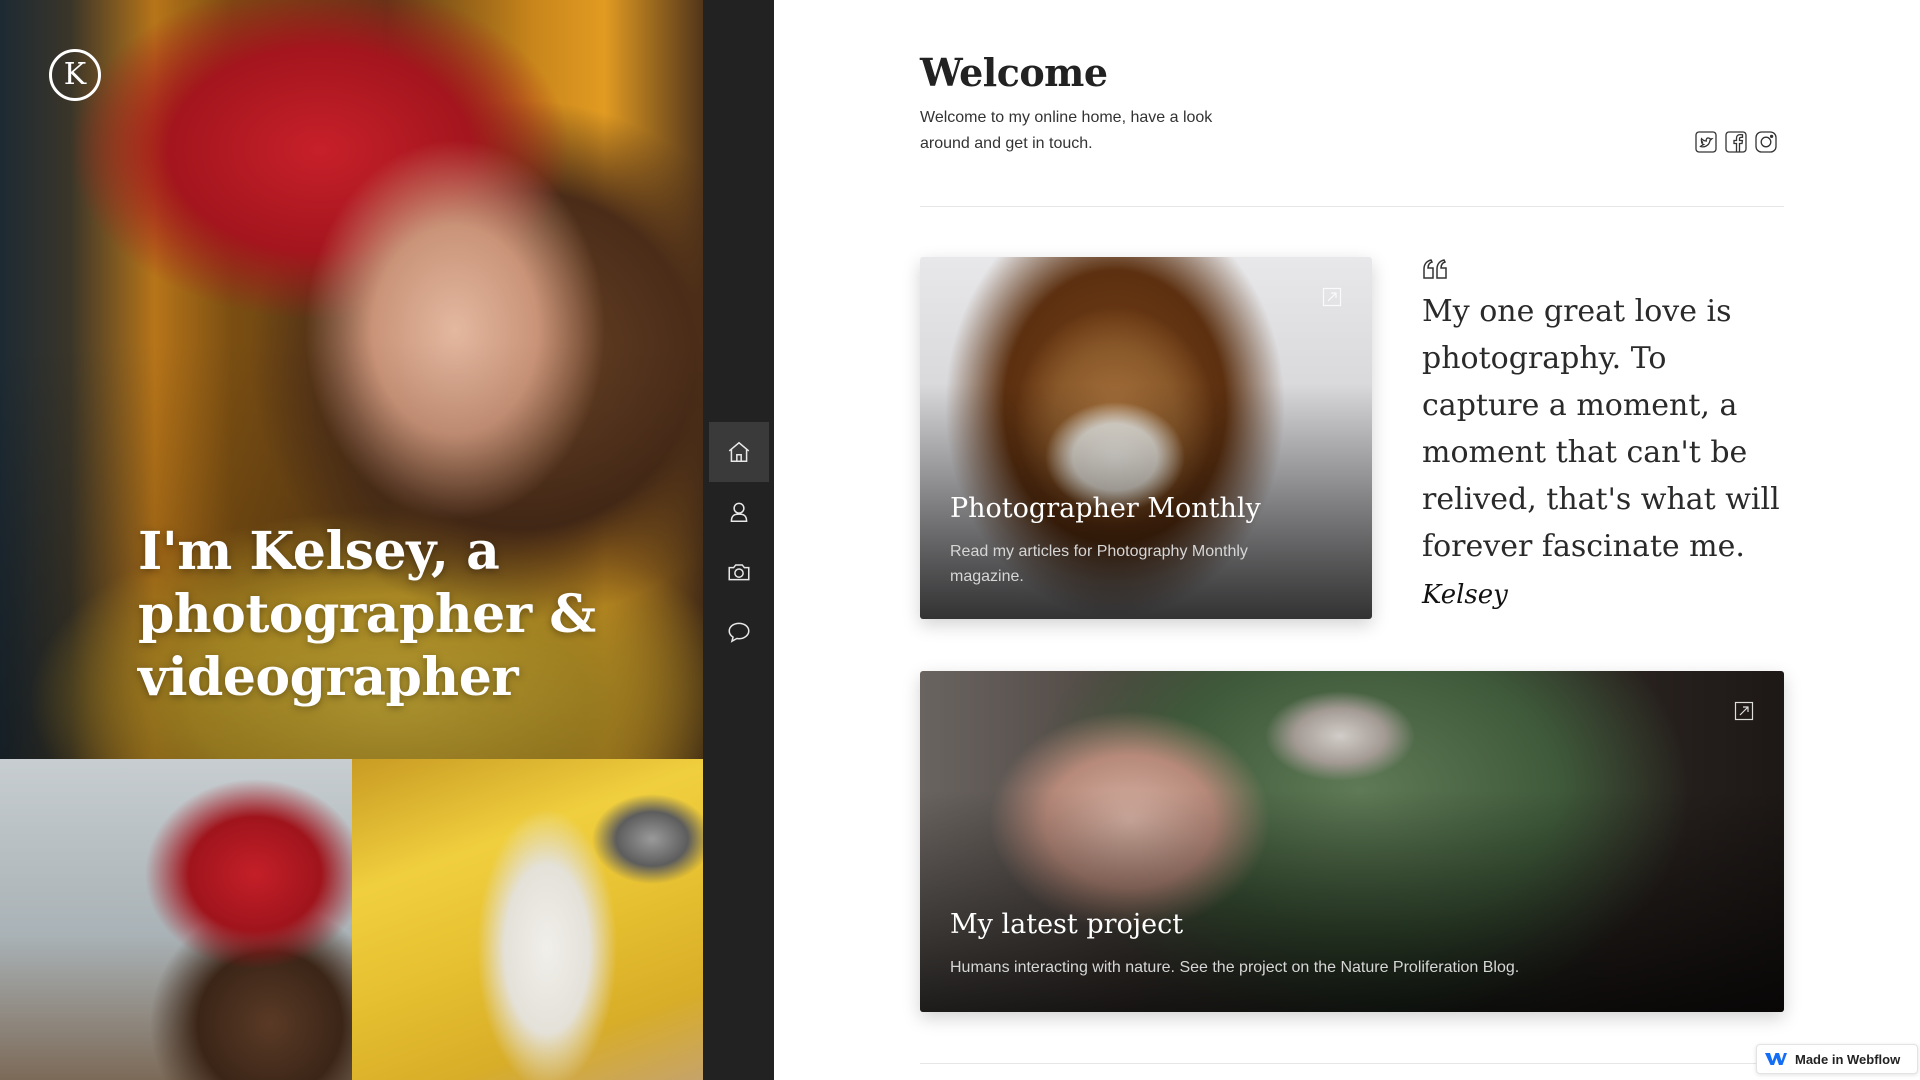  I want to click on logo: K, so click(75, 75).